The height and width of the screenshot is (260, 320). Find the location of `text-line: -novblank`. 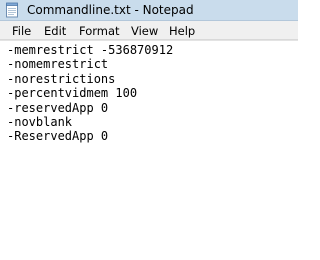

text-line: -novblank is located at coordinates (90, 122).